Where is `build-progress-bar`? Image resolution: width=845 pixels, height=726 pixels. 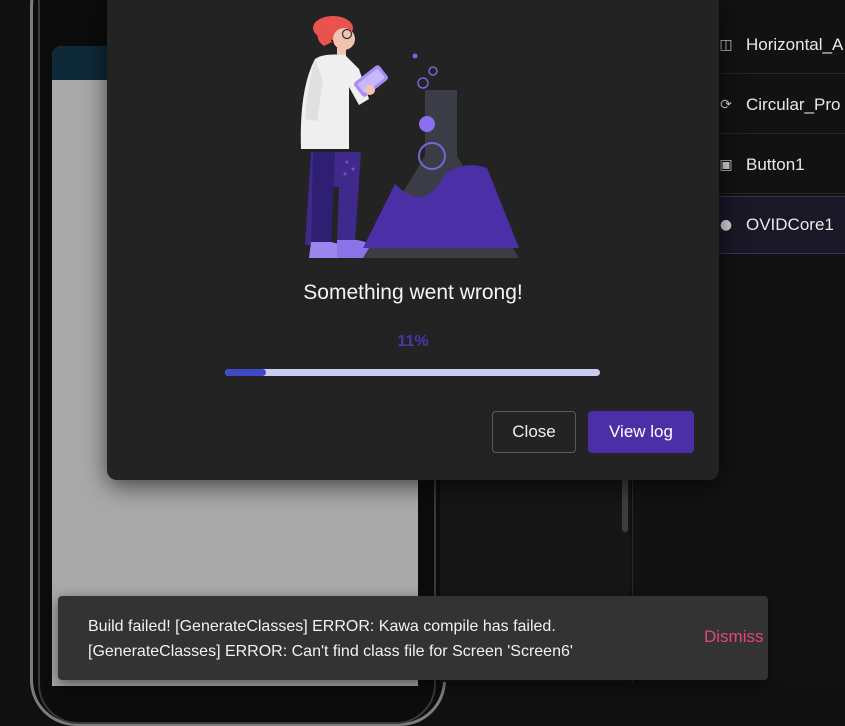 build-progress-bar is located at coordinates (412, 372).